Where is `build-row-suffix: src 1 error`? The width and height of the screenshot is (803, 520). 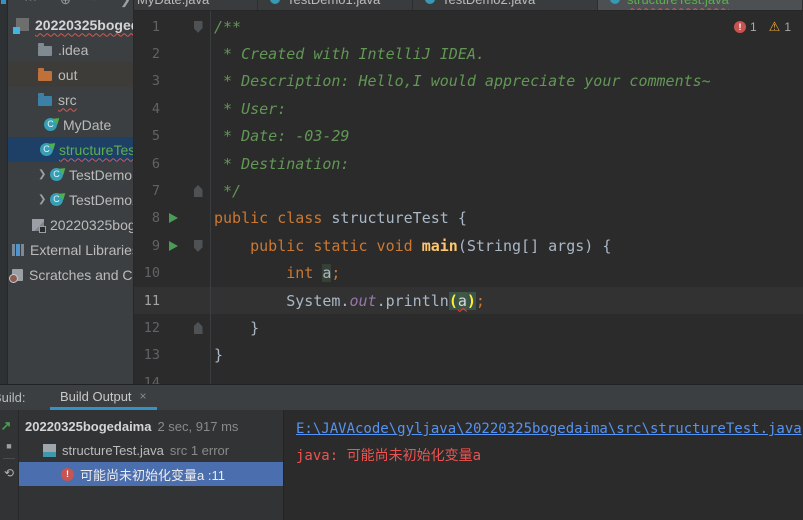
build-row-suffix: src 1 error is located at coordinates (199, 450).